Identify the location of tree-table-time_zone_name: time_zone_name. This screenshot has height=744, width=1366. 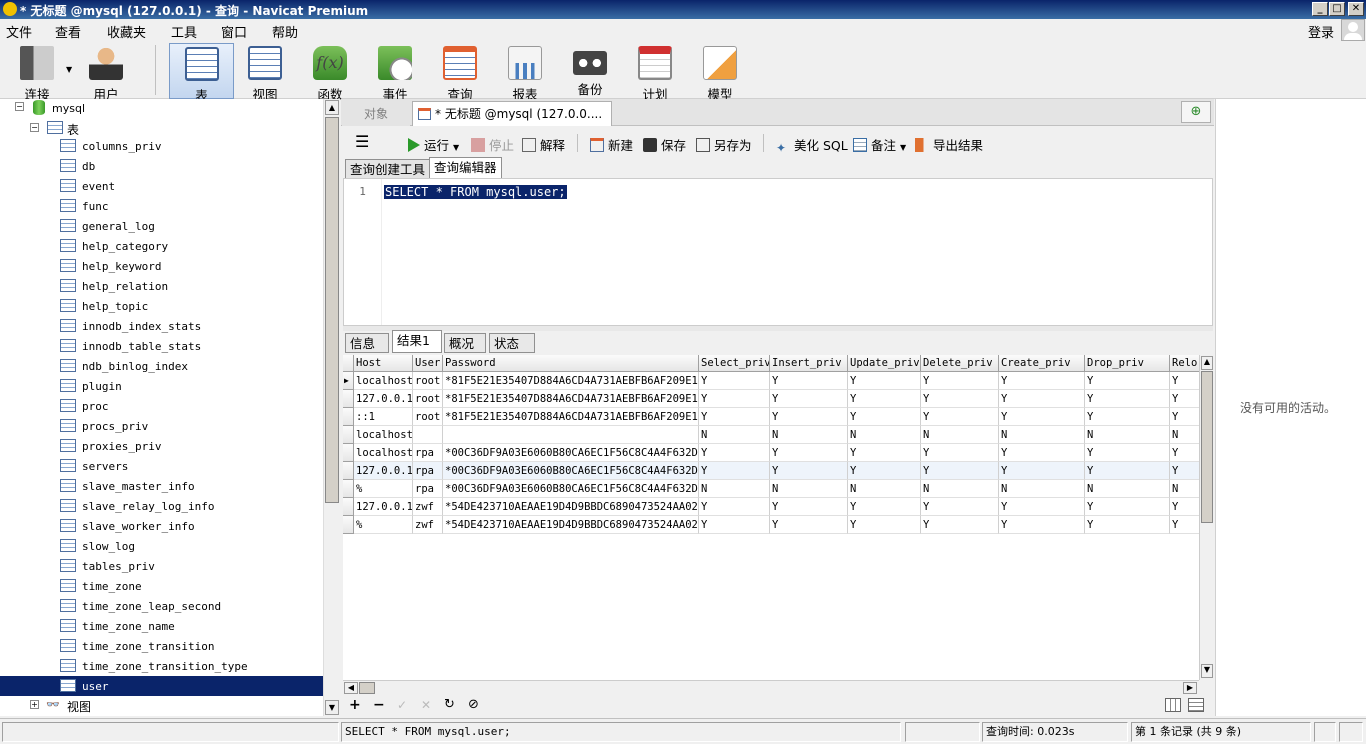
(161, 626).